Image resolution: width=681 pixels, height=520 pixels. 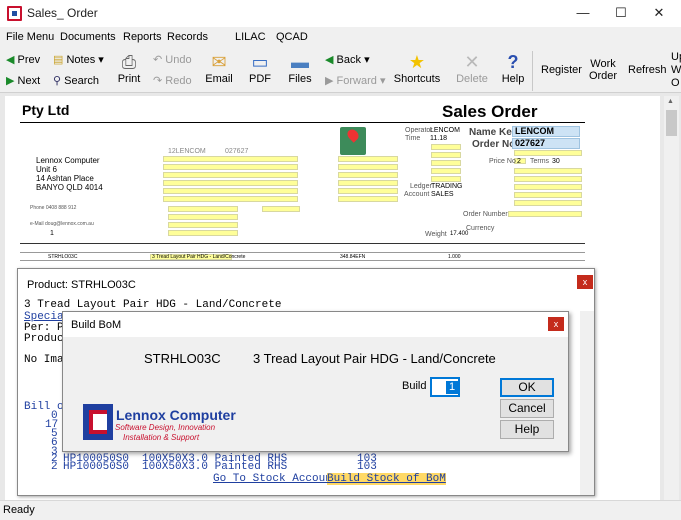 I want to click on product-description: 3 Tread Layout Pair HDG - Land/Concrete, so click(x=153, y=305).